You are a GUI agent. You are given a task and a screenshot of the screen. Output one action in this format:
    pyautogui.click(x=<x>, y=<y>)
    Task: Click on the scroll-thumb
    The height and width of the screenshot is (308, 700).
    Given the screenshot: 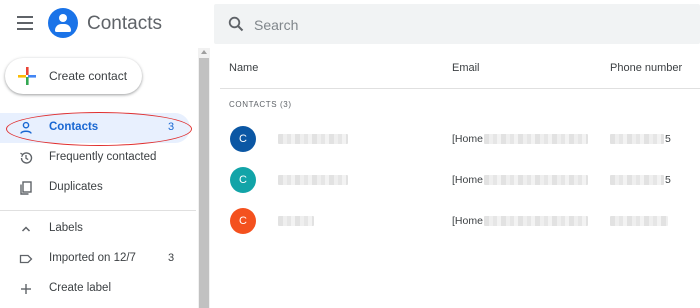 What is the action you would take?
    pyautogui.click(x=204, y=183)
    